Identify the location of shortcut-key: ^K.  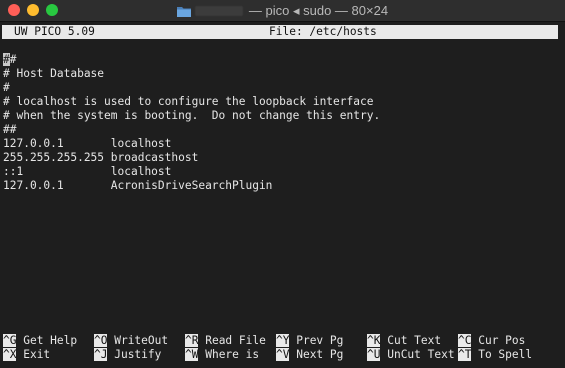
(374, 340).